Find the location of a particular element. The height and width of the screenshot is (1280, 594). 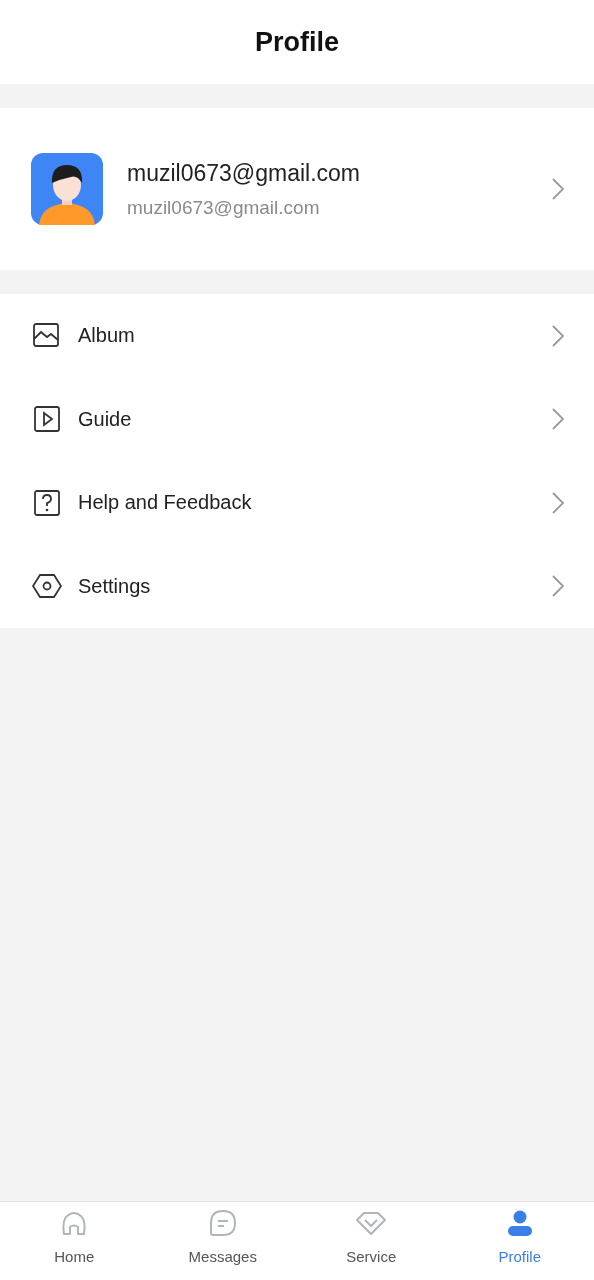

profile-card: muzil0673@gmail.com muzil0673@gmail.com is located at coordinates (297, 189).